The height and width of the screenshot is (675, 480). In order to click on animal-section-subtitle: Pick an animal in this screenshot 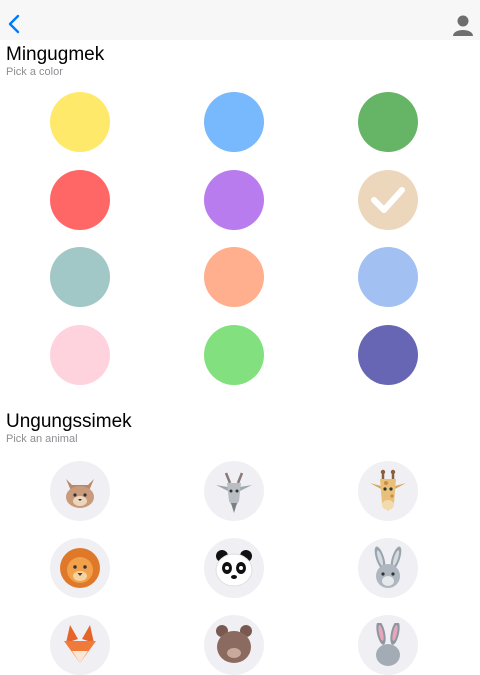, I will do `click(42, 439)`.